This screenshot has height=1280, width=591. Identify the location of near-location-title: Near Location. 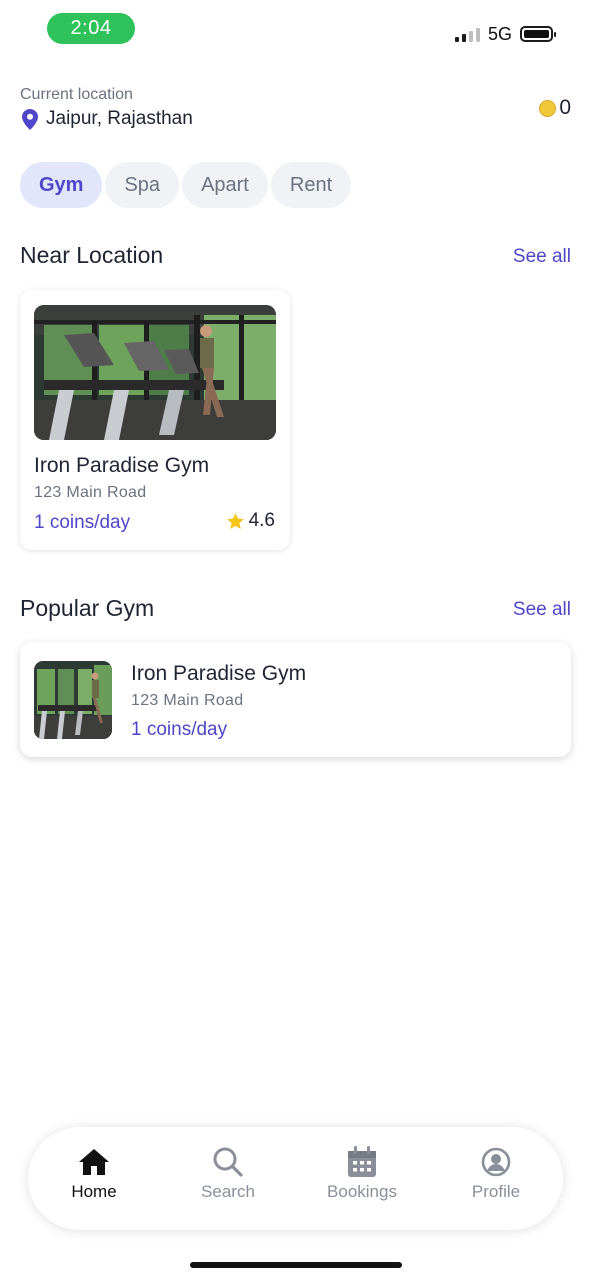
(92, 255).